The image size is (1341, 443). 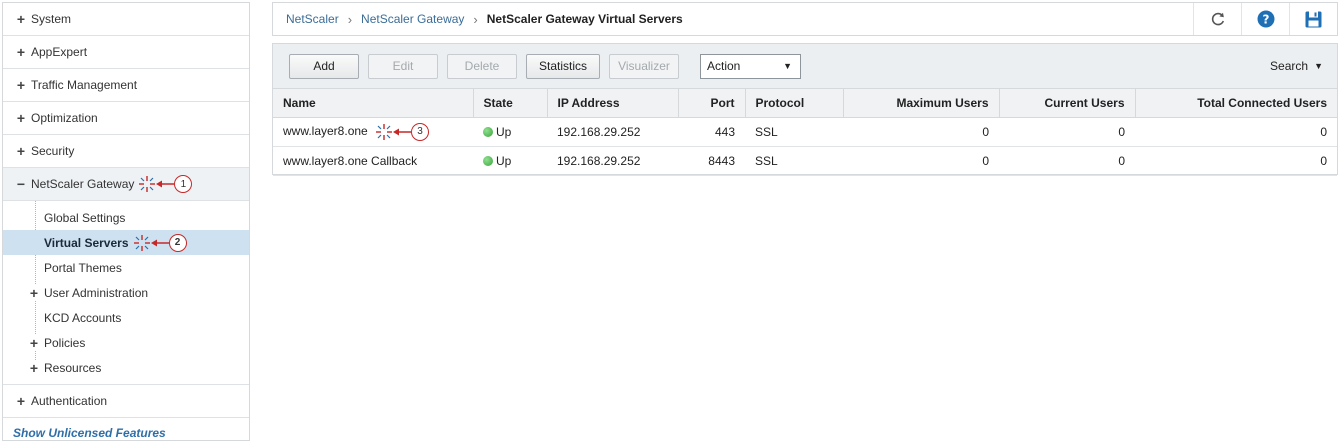 What do you see at coordinates (1236, 103) in the screenshot?
I see `column-header-total-connected-users: Total Connected Users` at bounding box center [1236, 103].